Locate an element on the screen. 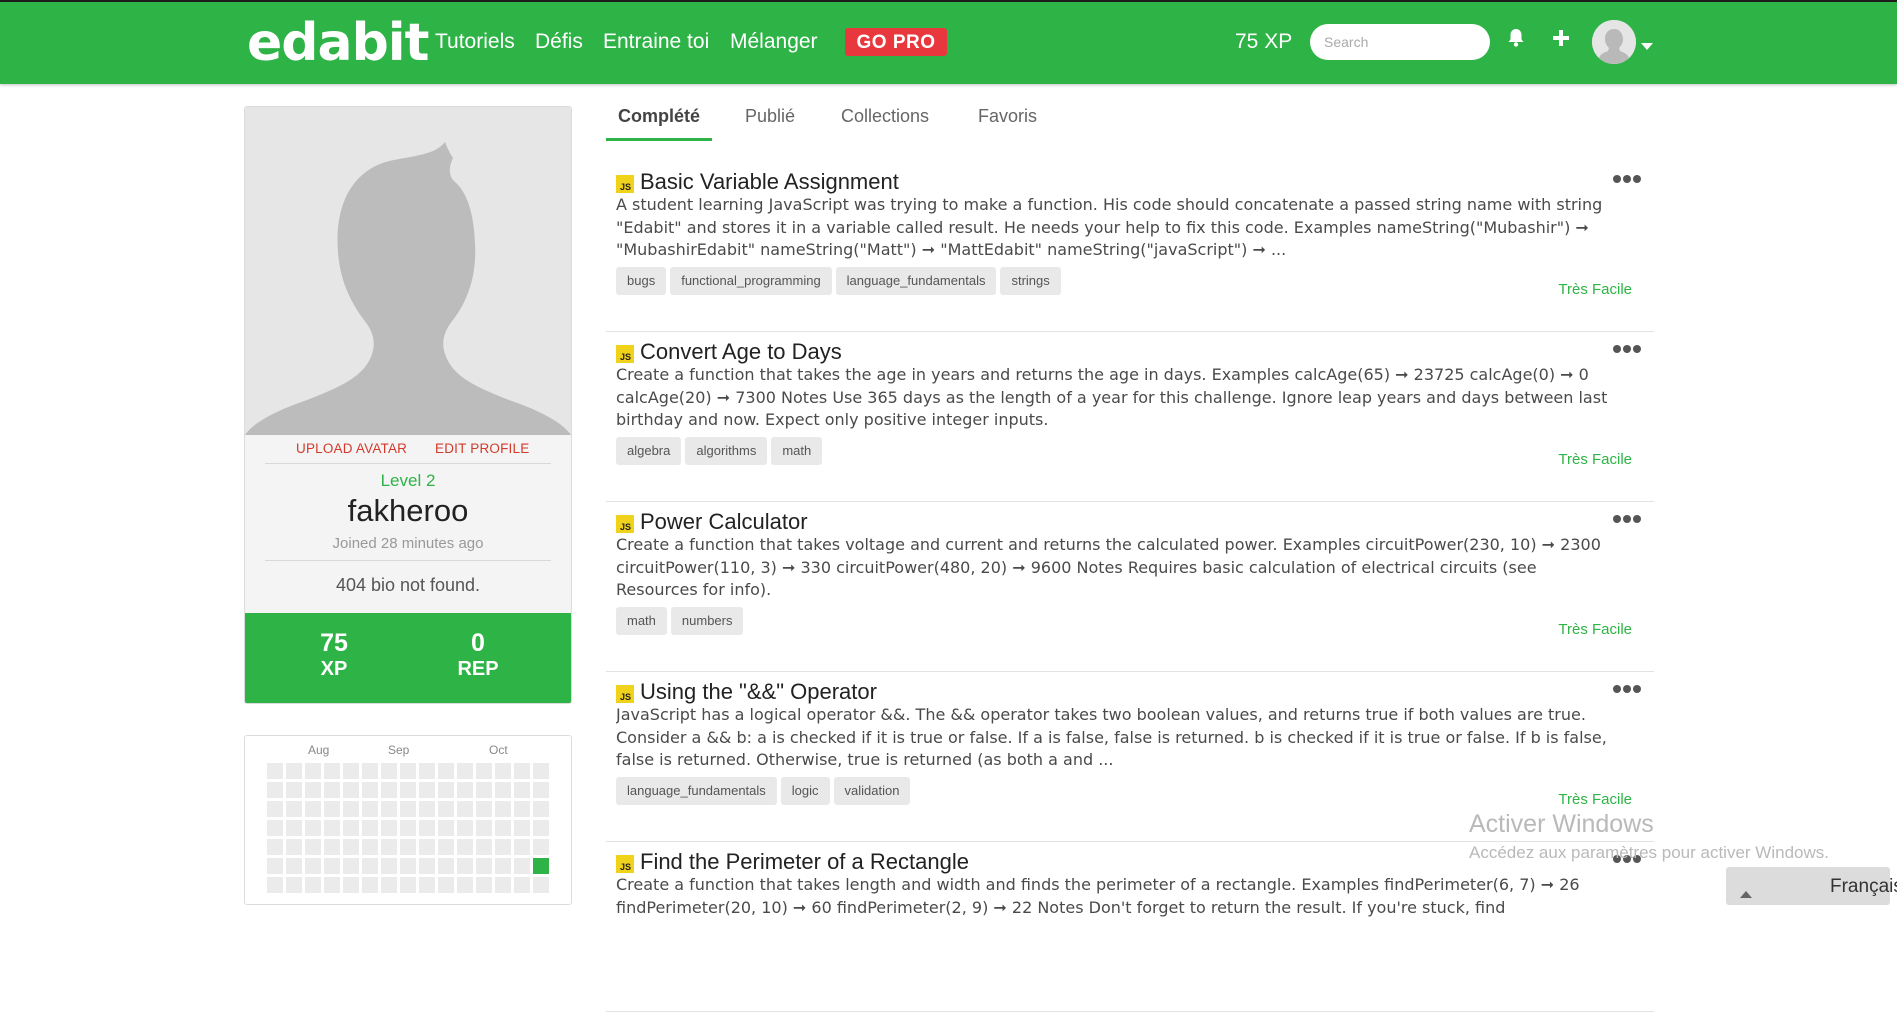 The width and height of the screenshot is (1897, 1012). challenge-title: Find the Perimeter of a Rectangle is located at coordinates (804, 862).